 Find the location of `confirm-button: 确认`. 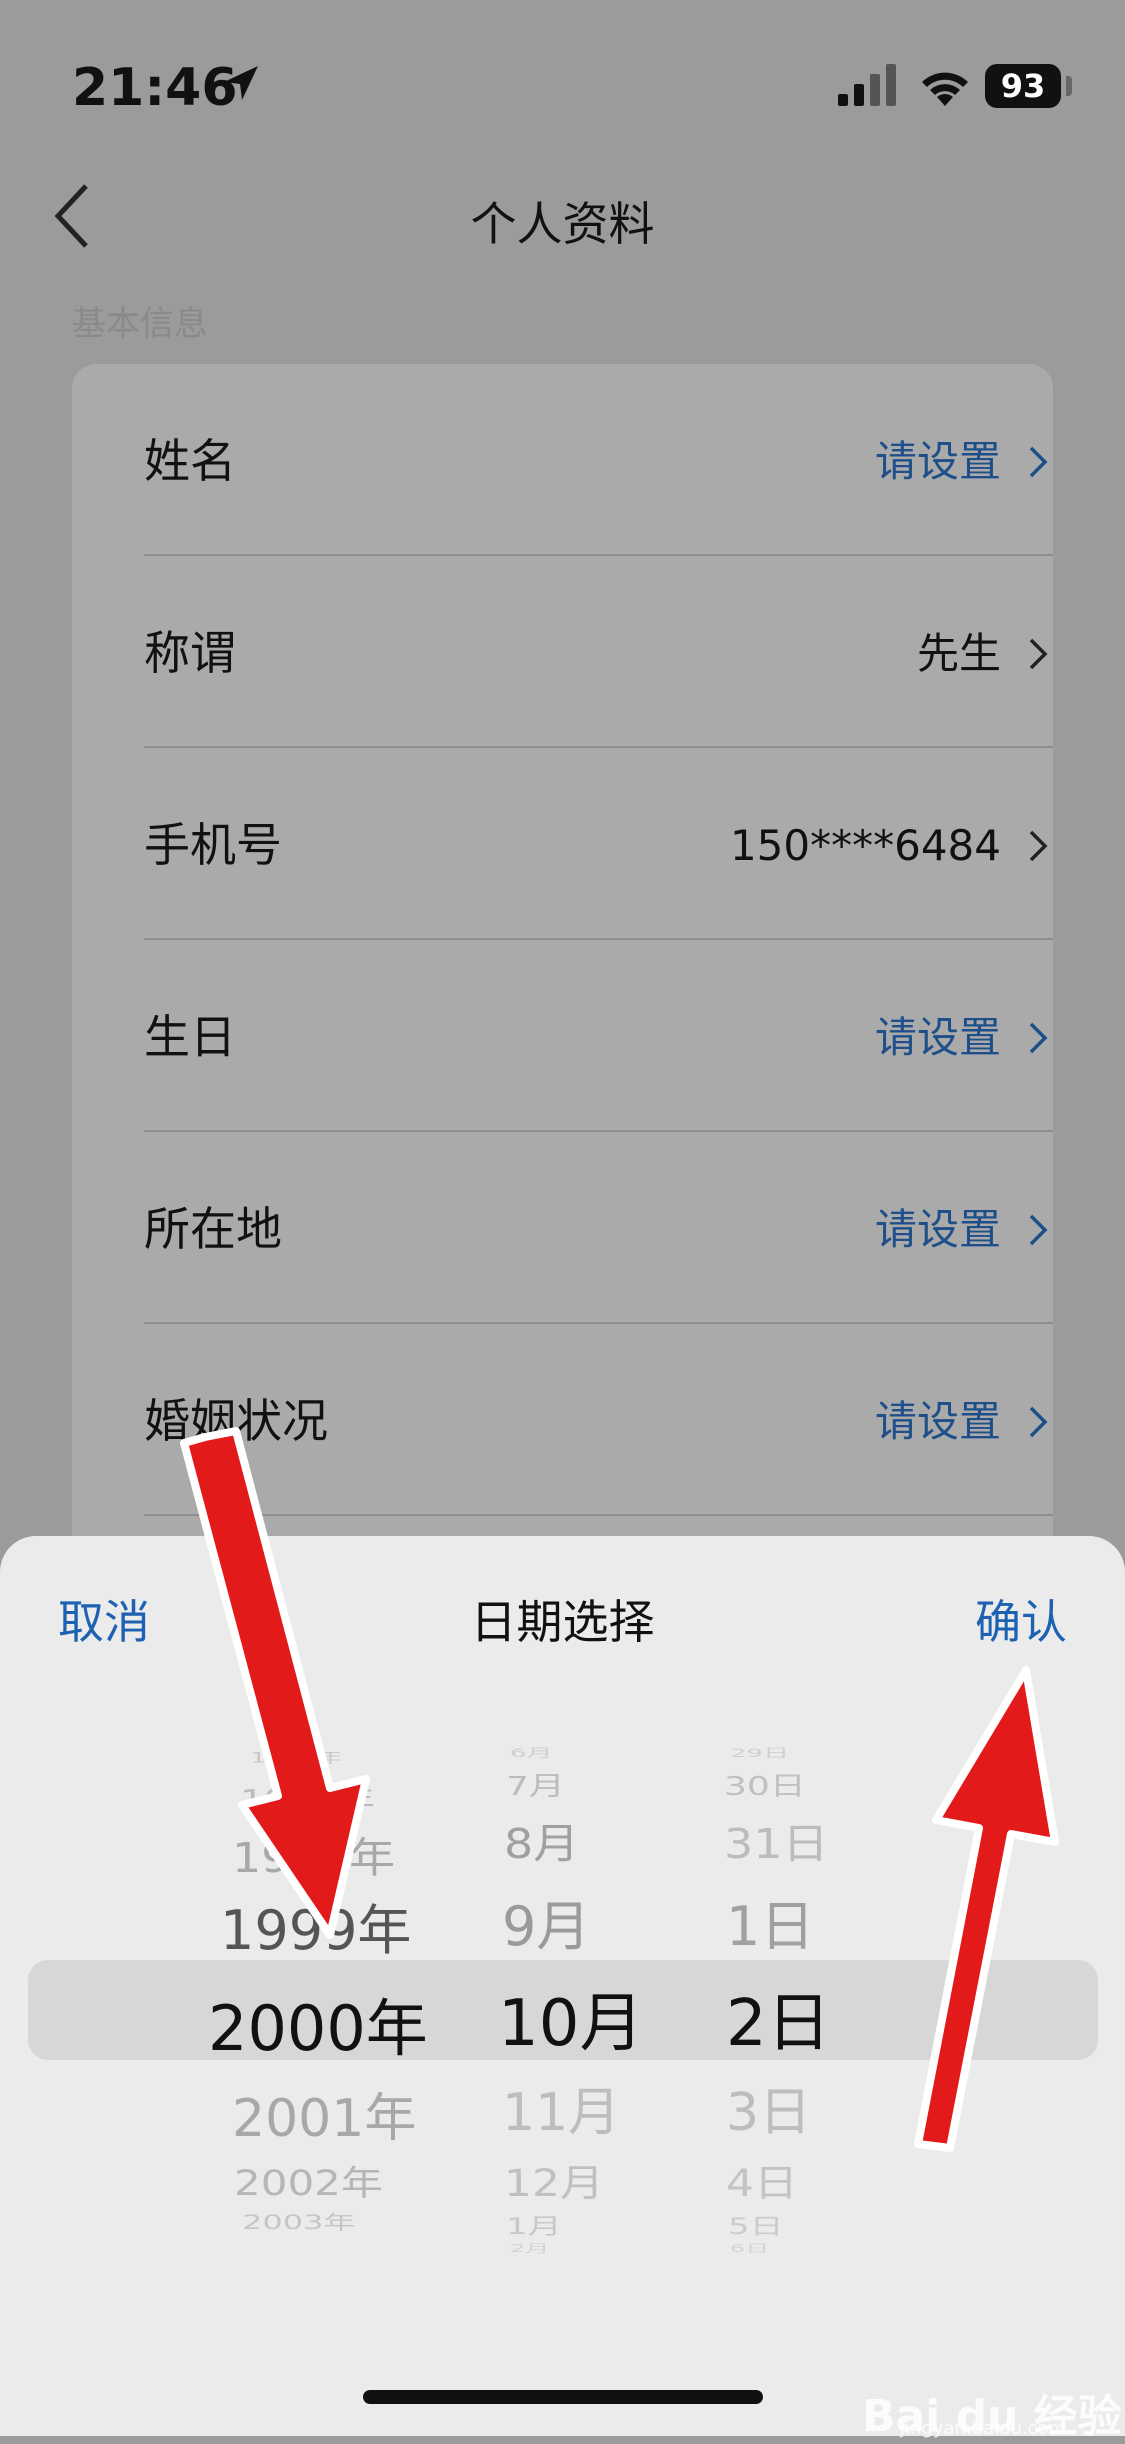

confirm-button: 确认 is located at coordinates (1021, 1619).